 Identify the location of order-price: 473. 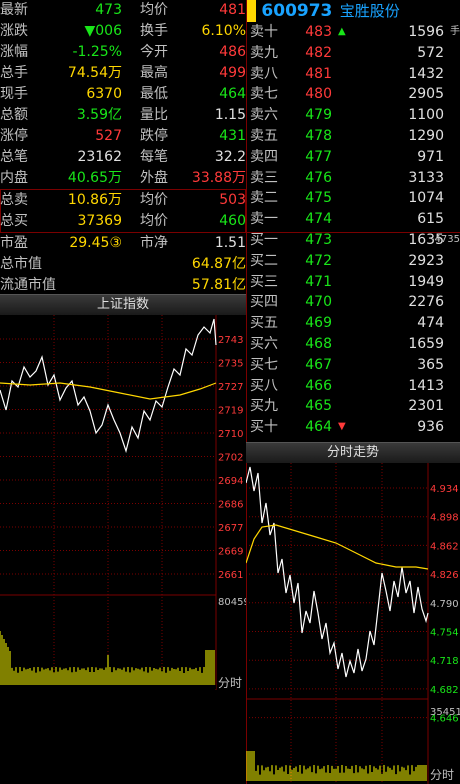
(318, 240).